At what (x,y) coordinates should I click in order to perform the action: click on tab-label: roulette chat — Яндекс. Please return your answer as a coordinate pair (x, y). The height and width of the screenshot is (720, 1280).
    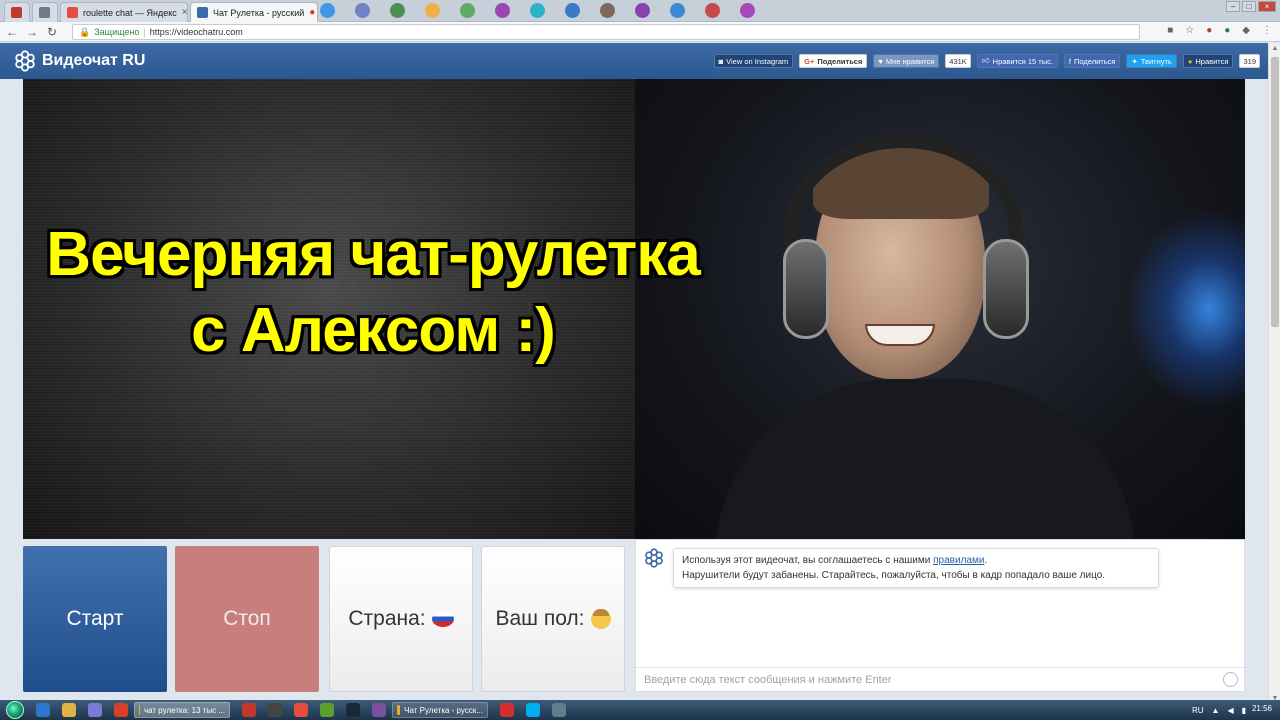
    Looking at the image, I should click on (130, 12).